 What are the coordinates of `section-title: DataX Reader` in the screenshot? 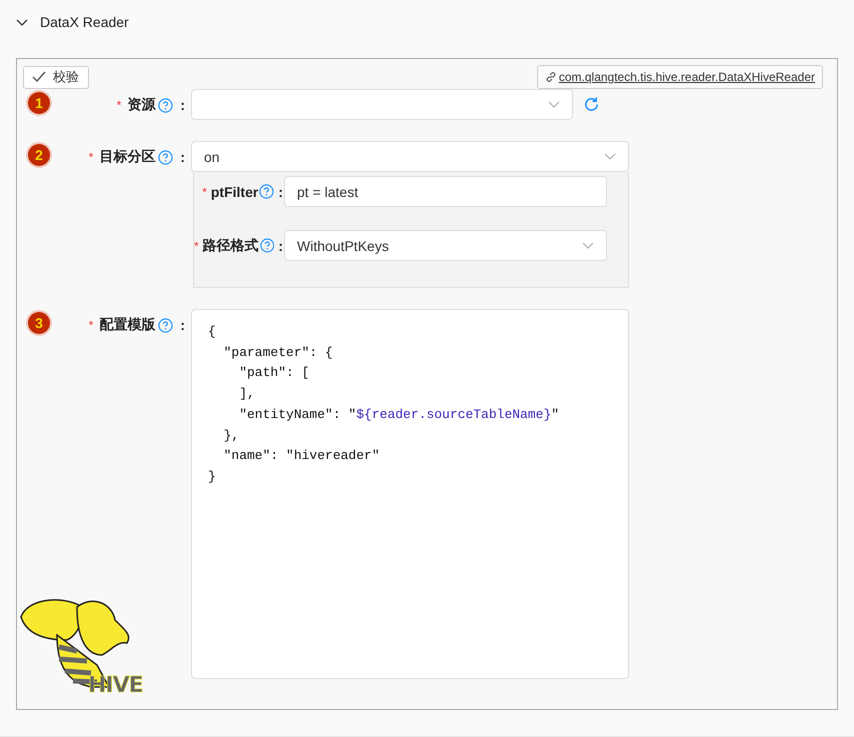 It's located at (84, 22).